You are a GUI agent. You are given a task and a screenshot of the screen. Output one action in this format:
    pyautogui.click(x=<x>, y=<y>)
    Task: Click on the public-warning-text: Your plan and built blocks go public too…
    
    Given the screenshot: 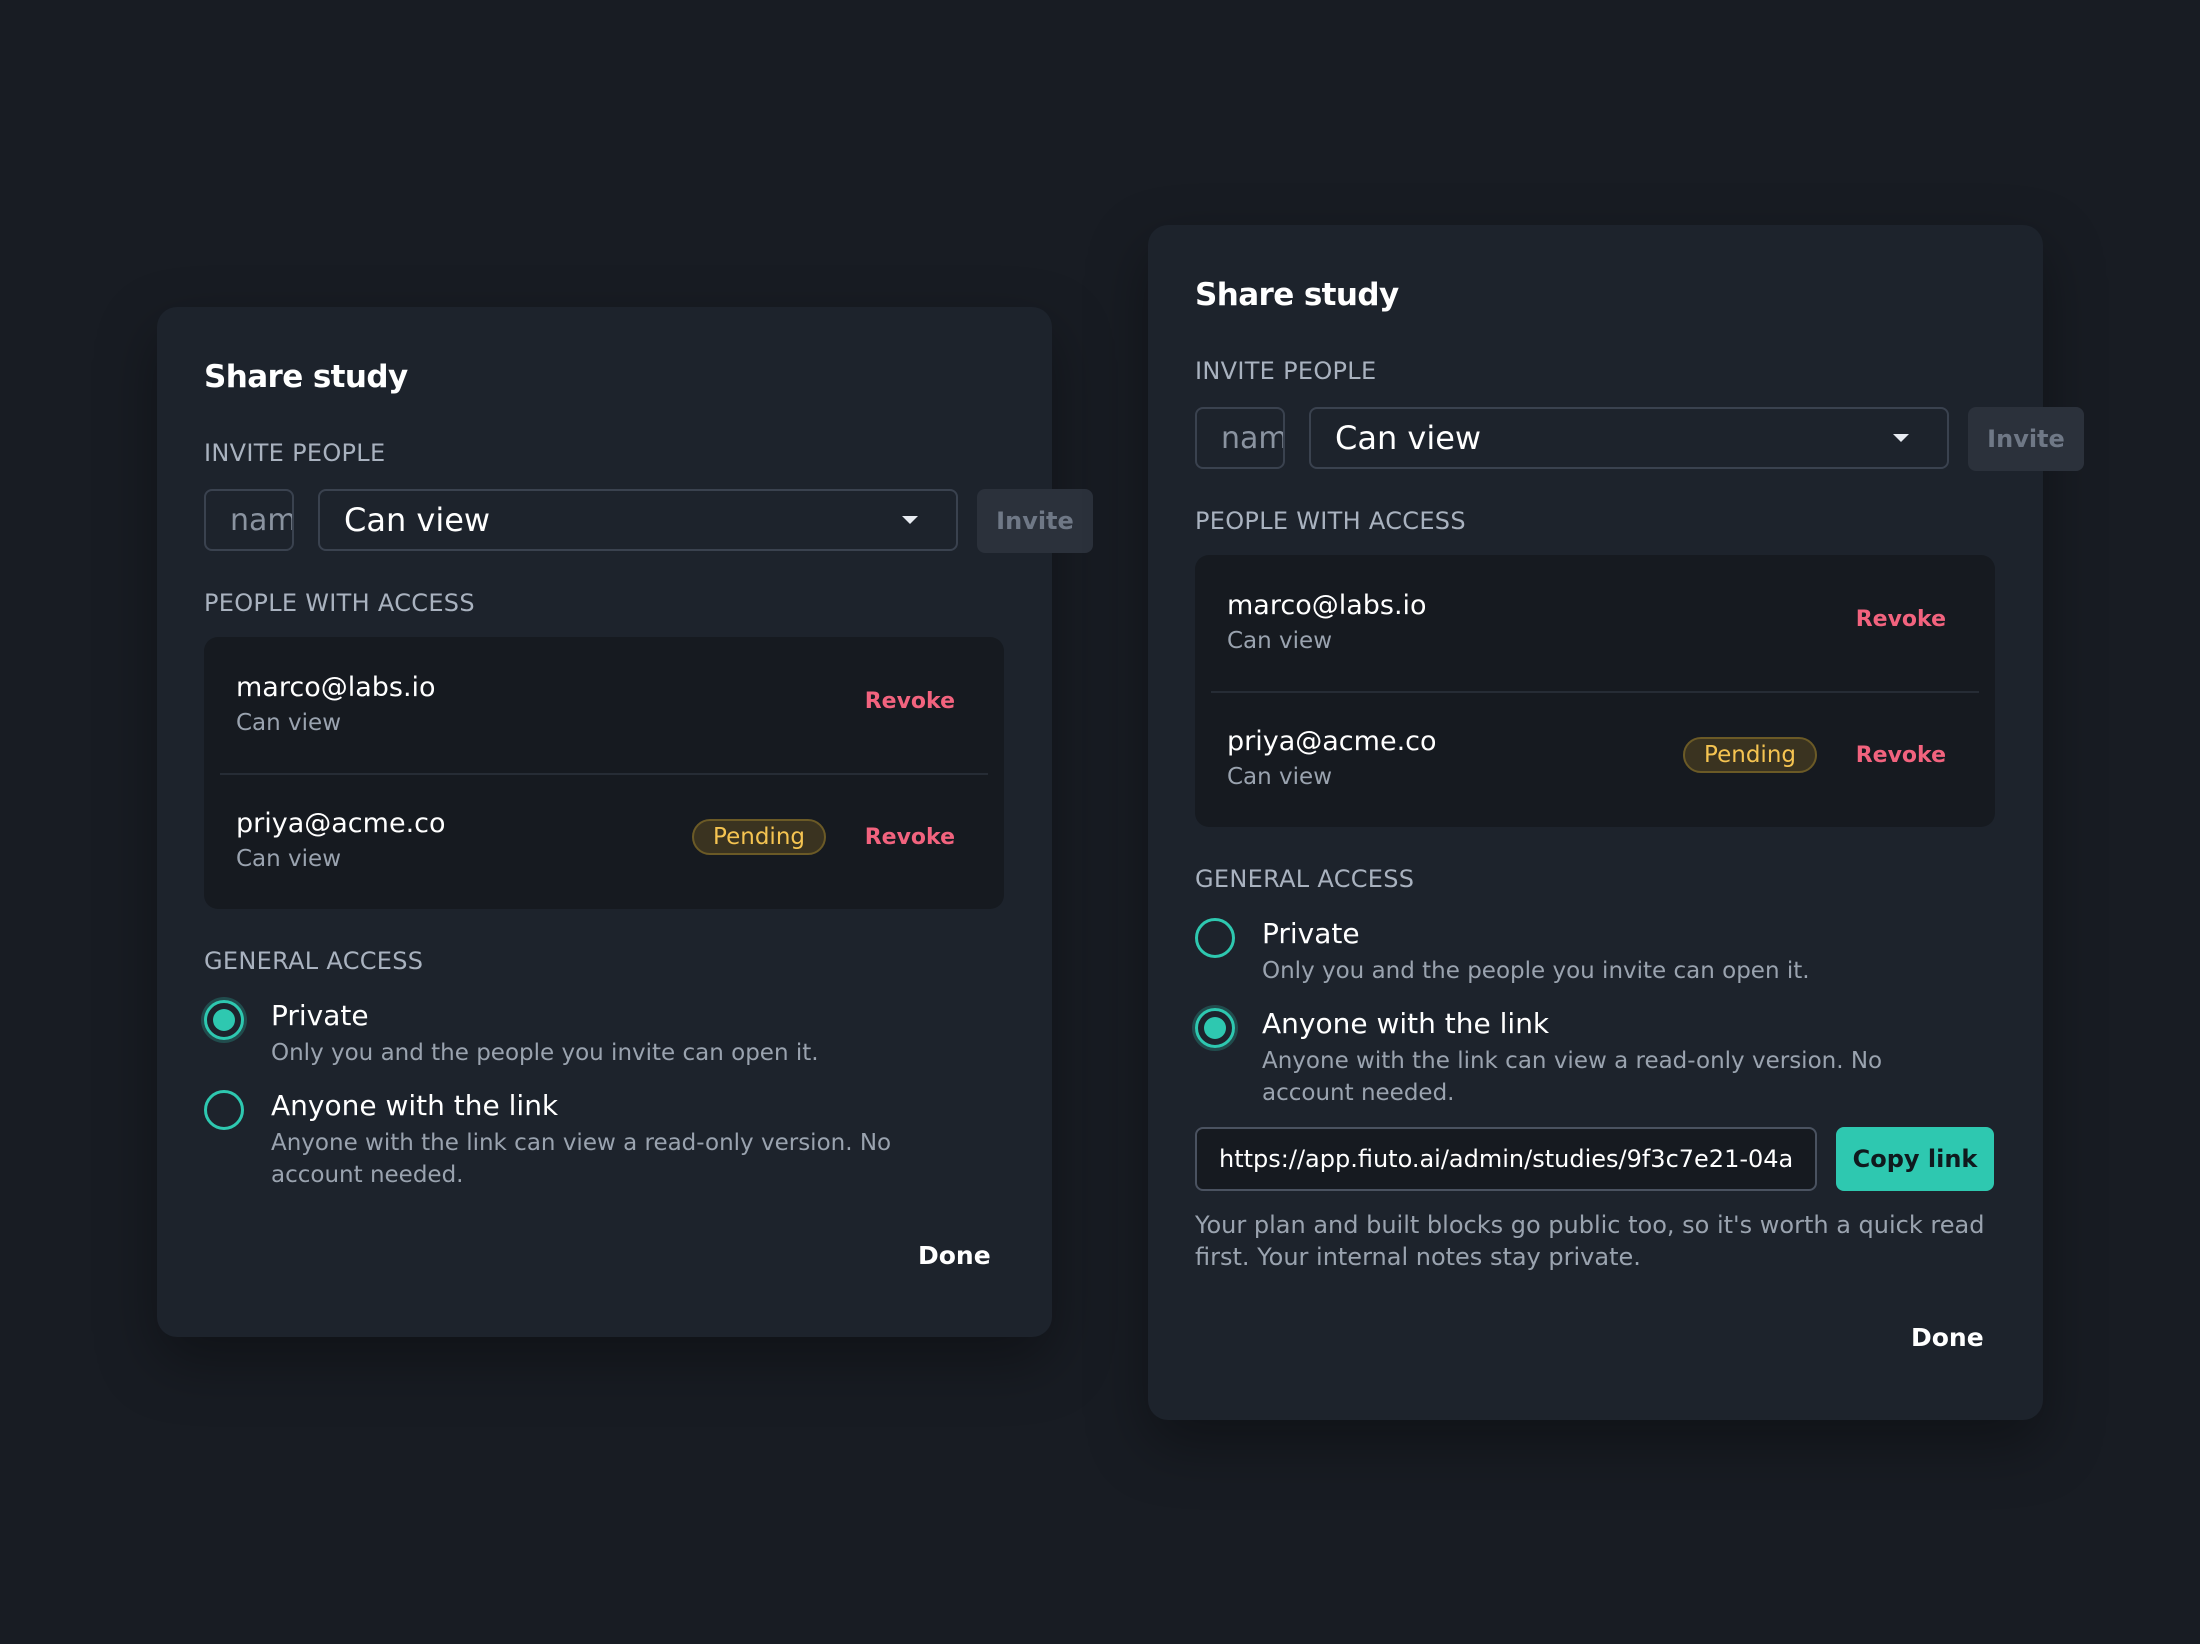 What is the action you would take?
    pyautogui.click(x=1590, y=1241)
    